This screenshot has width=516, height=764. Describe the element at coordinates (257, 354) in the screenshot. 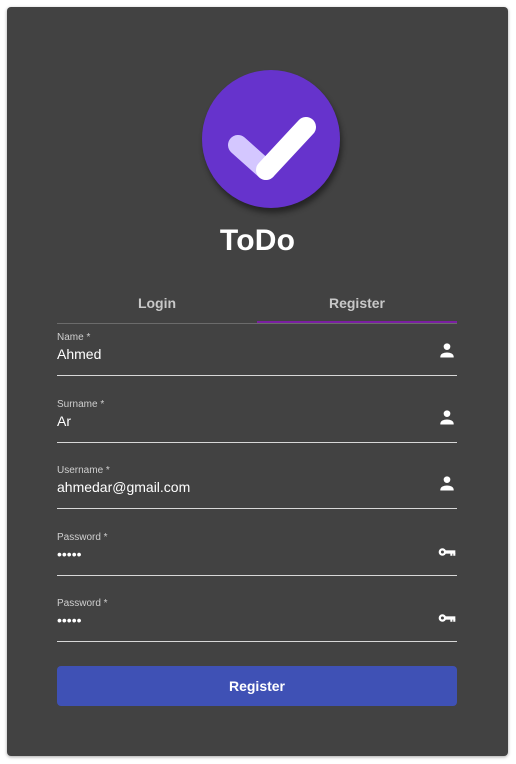

I see `name-field: Name * Ahmed` at that location.